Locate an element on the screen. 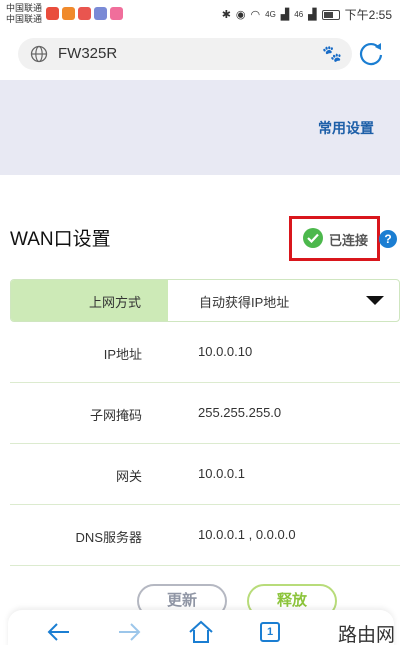 This screenshot has width=400, height=645. gateway-row: 网关 10.0.0.1 is located at coordinates (205, 474).